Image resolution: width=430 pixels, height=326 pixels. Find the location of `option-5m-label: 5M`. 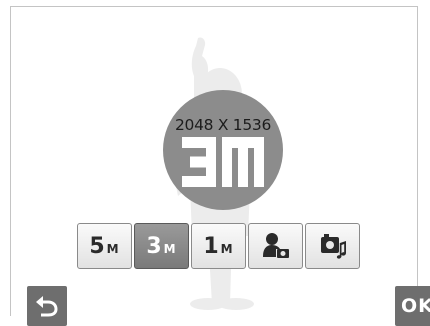

option-5m-label: 5M is located at coordinates (104, 246).